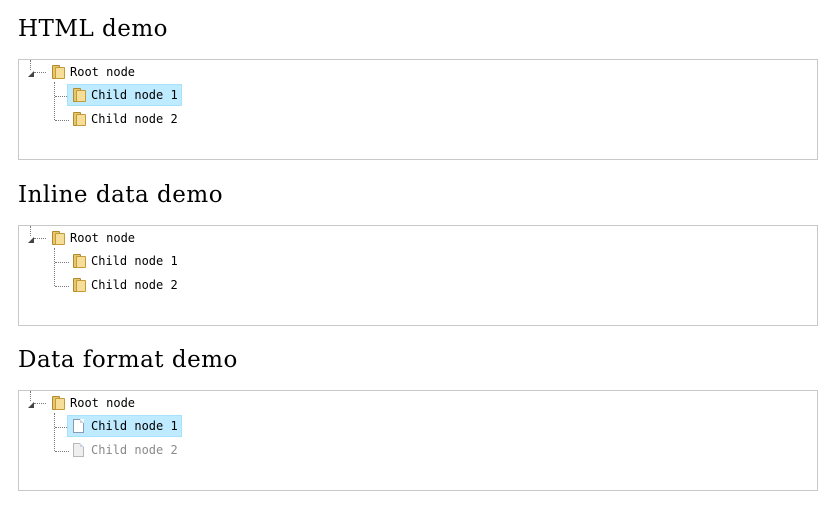  I want to click on section-title: HTML demo, so click(93, 29).